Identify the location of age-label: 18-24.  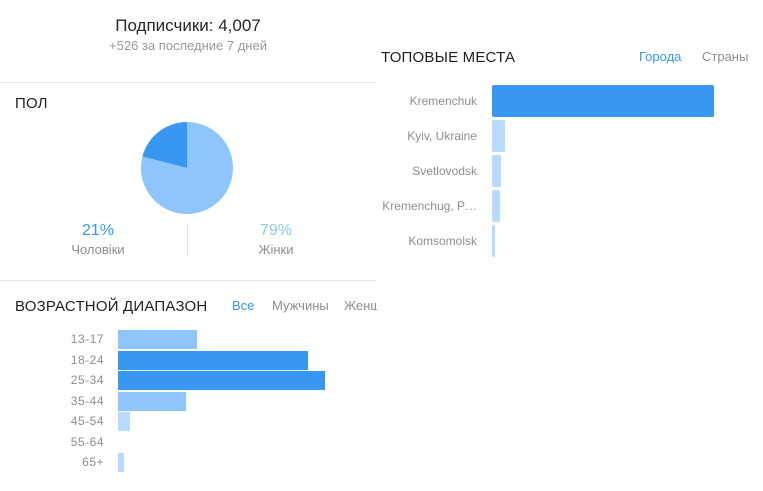
(87, 359).